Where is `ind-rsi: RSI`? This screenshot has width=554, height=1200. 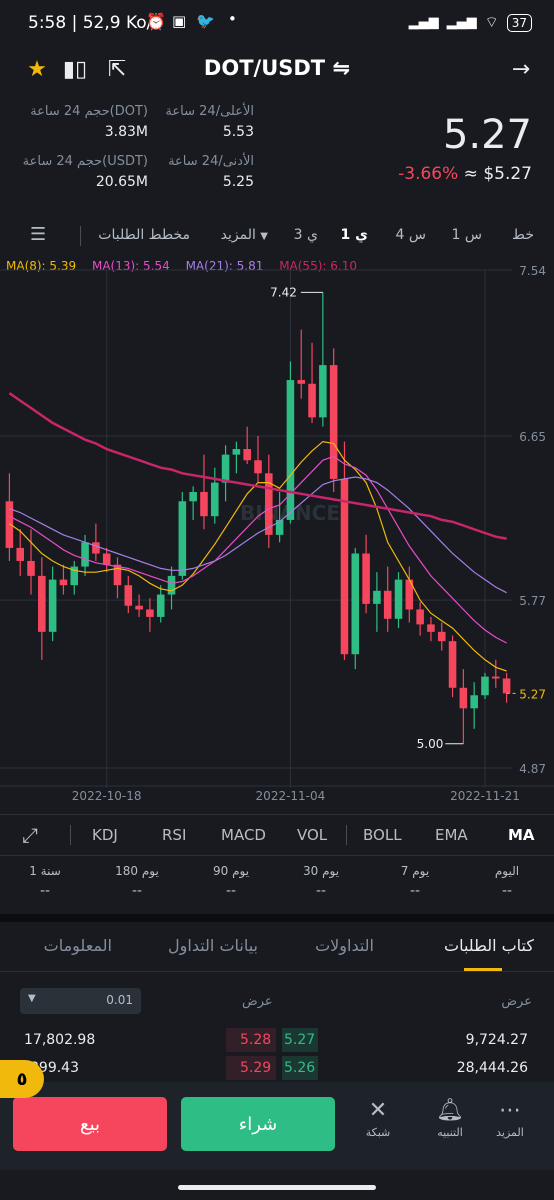
ind-rsi: RSI is located at coordinates (174, 835).